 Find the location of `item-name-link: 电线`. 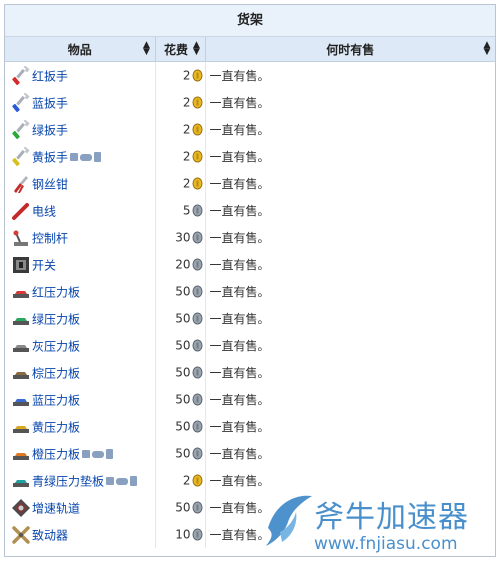

item-name-link: 电线 is located at coordinates (44, 211).